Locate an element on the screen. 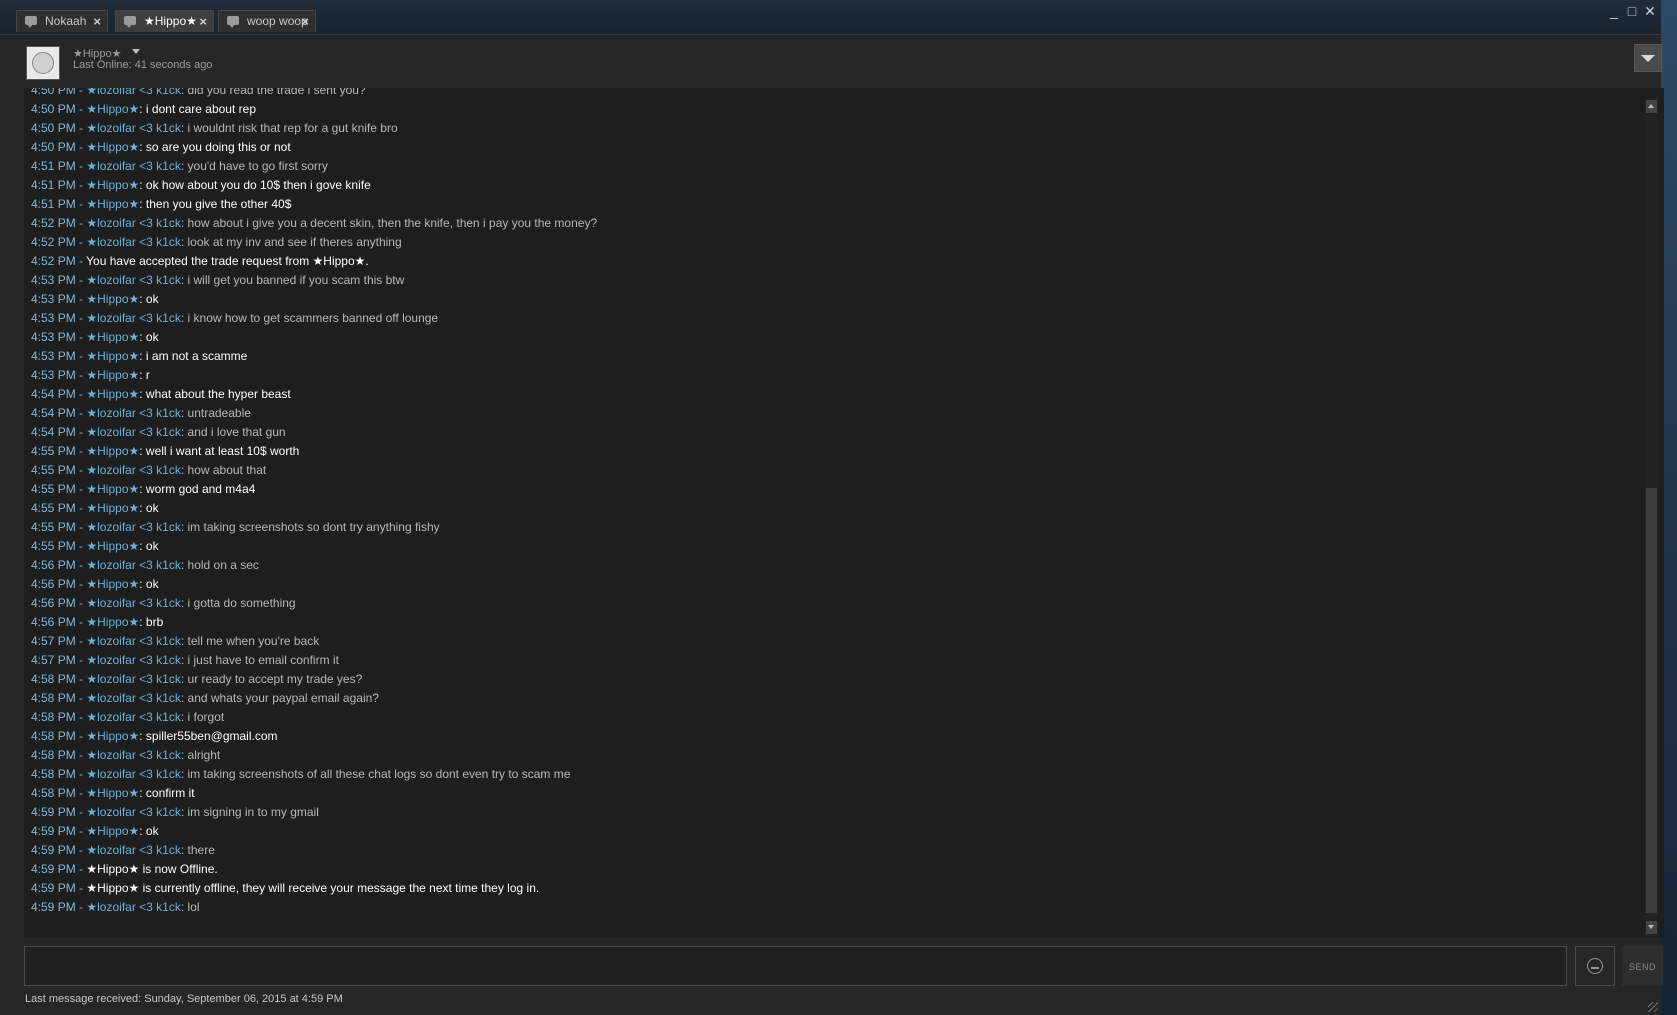 This screenshot has height=1015, width=1677. avatar is located at coordinates (43, 63).